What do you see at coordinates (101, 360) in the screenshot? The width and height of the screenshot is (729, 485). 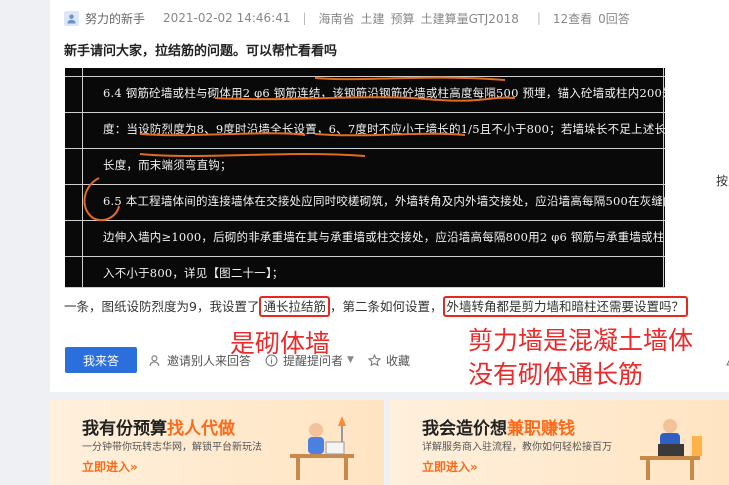 I see `answer-button: 我来答` at bounding box center [101, 360].